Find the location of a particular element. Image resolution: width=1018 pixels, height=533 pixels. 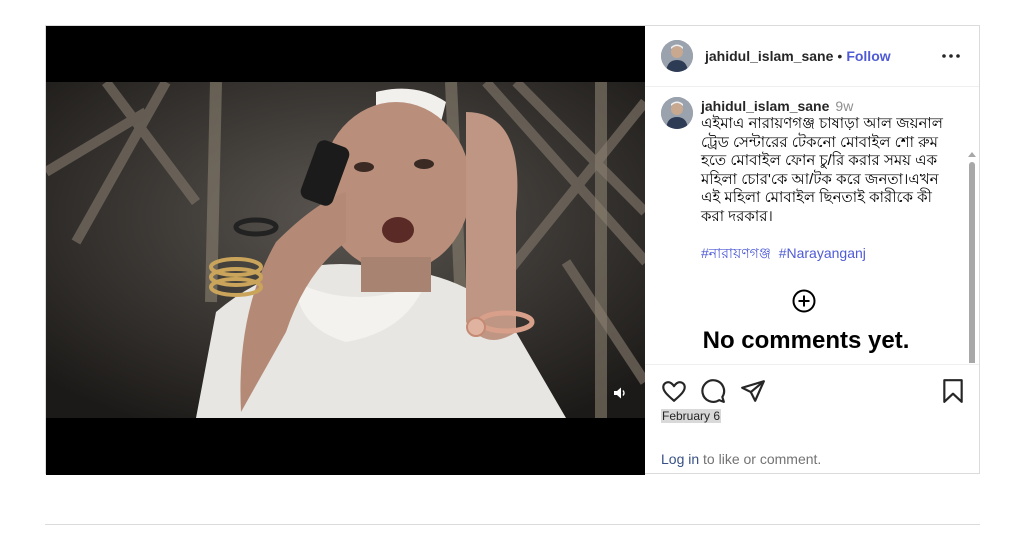

header-username: jahidul_islam_sane is located at coordinates (769, 56).